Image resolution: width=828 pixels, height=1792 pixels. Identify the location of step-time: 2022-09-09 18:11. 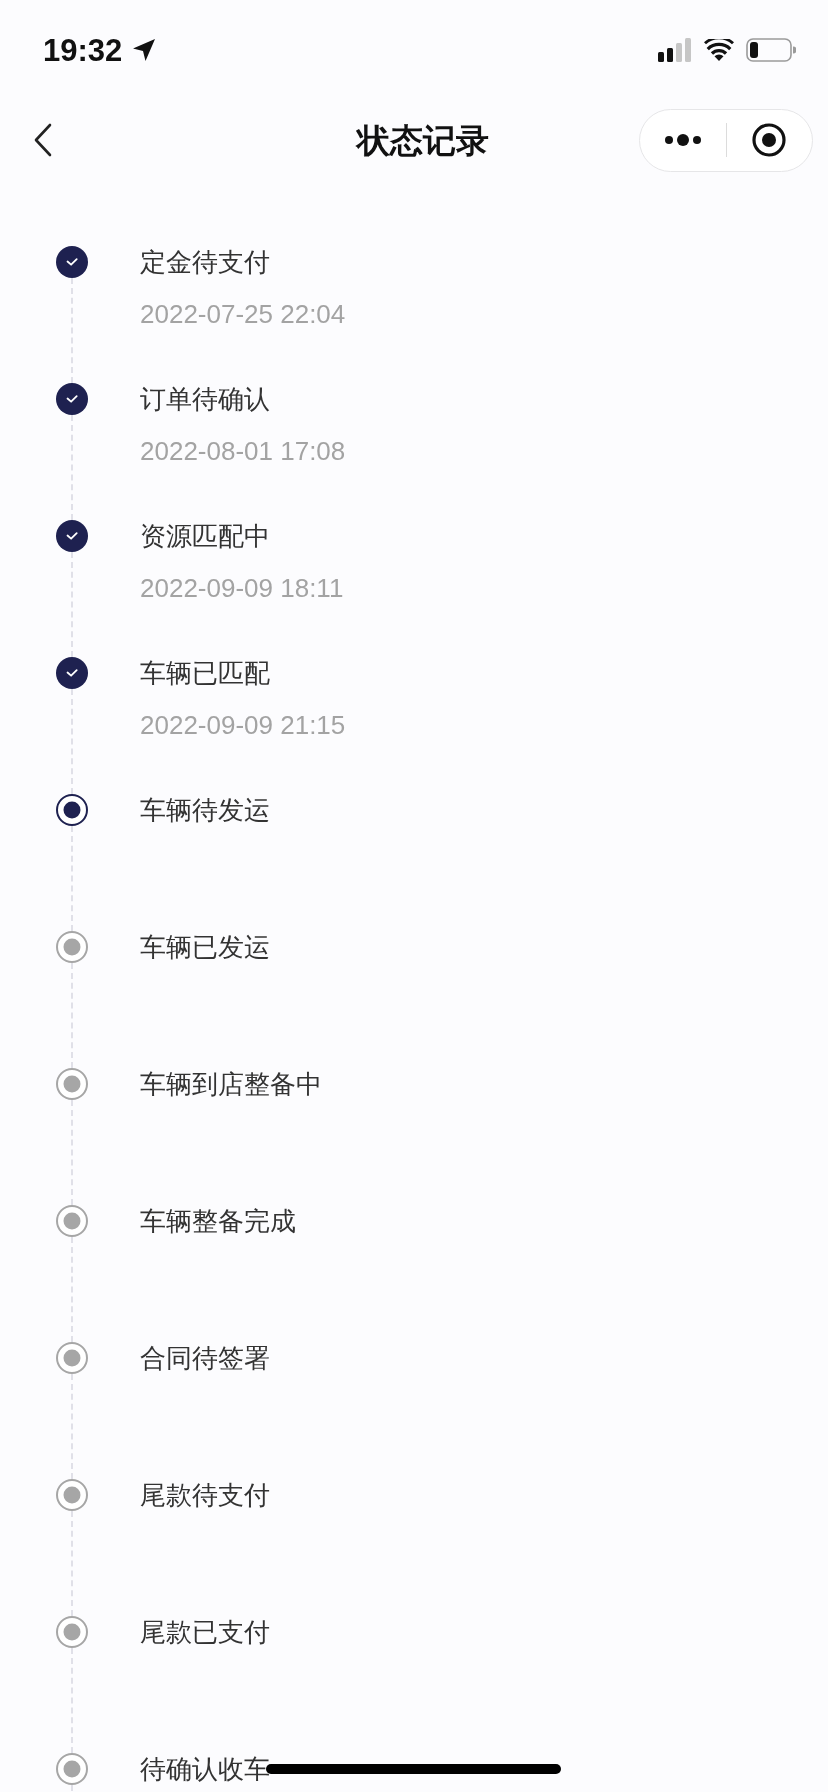
(242, 588).